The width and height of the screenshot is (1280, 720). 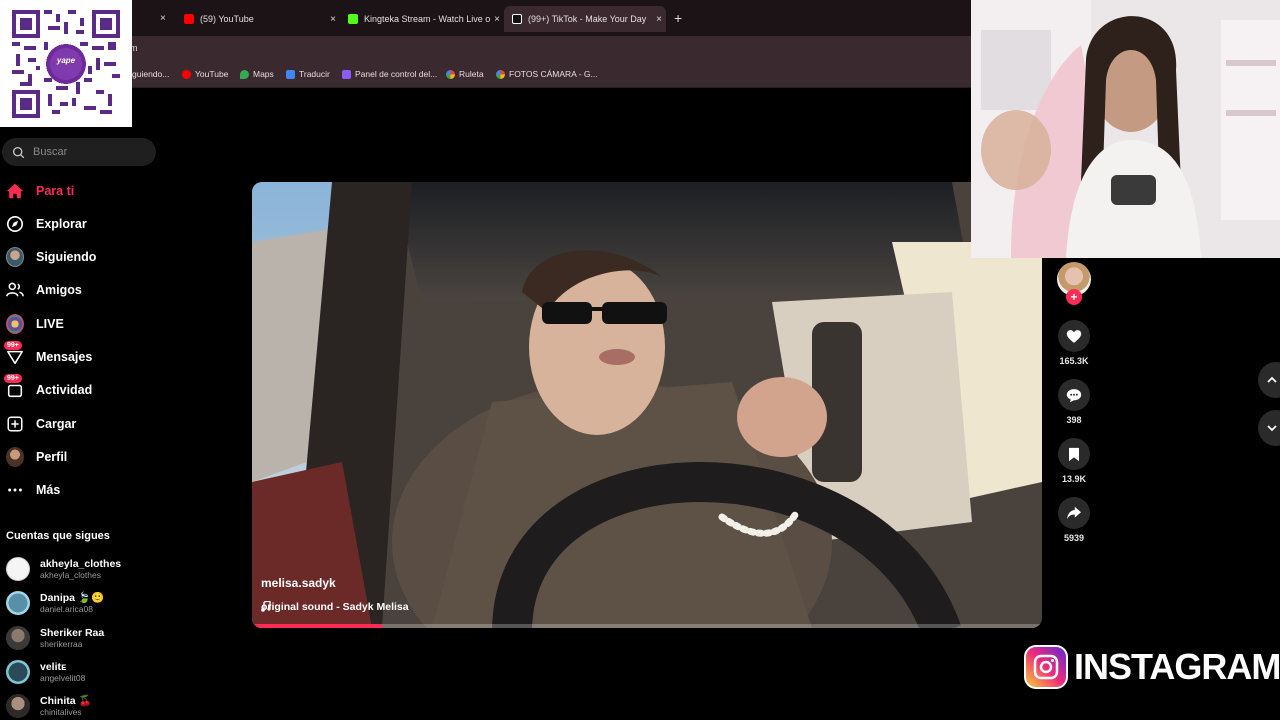 What do you see at coordinates (66, 60) in the screenshot?
I see `yape-logo: yape` at bounding box center [66, 60].